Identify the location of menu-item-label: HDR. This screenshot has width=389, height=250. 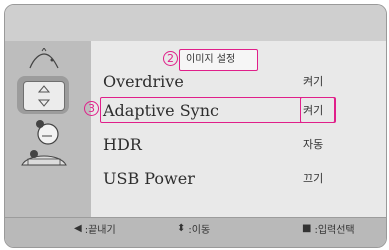
(122, 144).